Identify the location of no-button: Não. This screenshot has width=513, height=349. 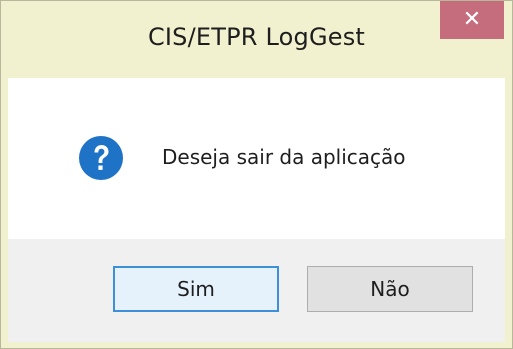
(390, 289).